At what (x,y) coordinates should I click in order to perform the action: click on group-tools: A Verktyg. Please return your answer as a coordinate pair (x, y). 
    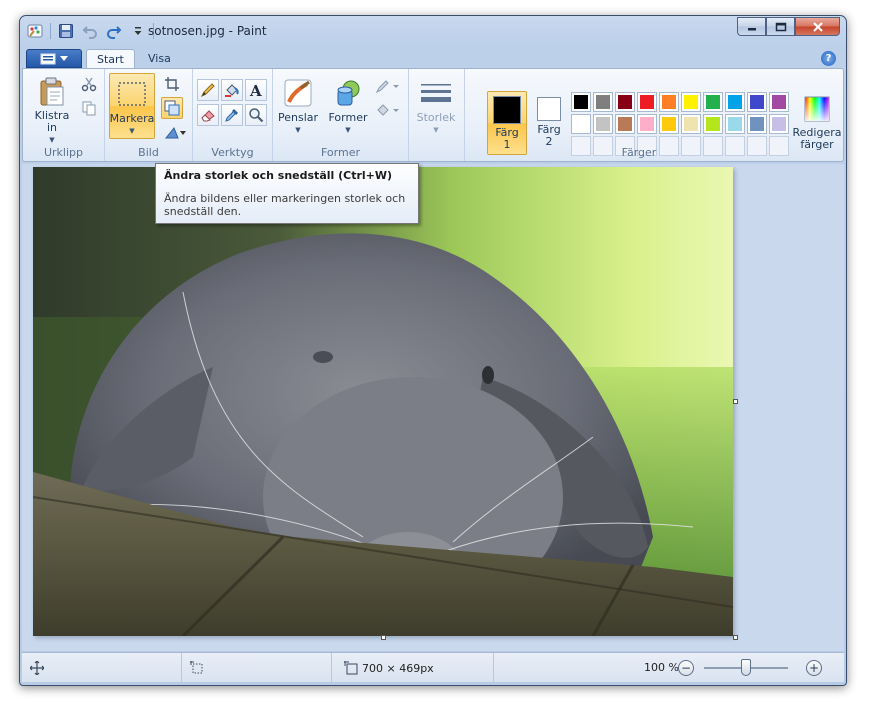
    Looking at the image, I should click on (233, 115).